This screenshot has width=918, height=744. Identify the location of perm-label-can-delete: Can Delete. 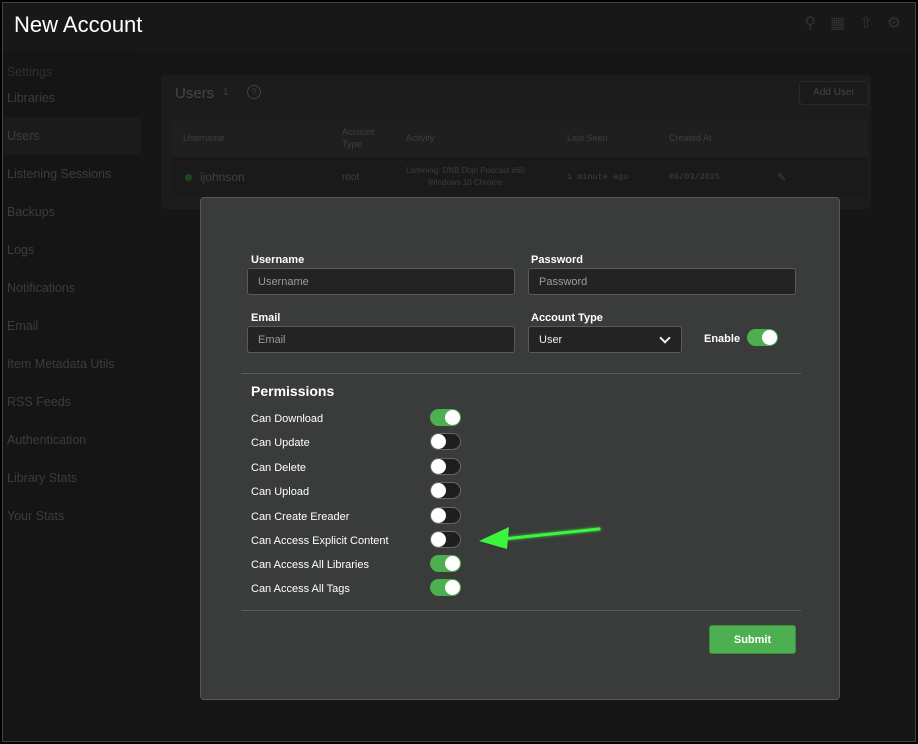
(279, 468).